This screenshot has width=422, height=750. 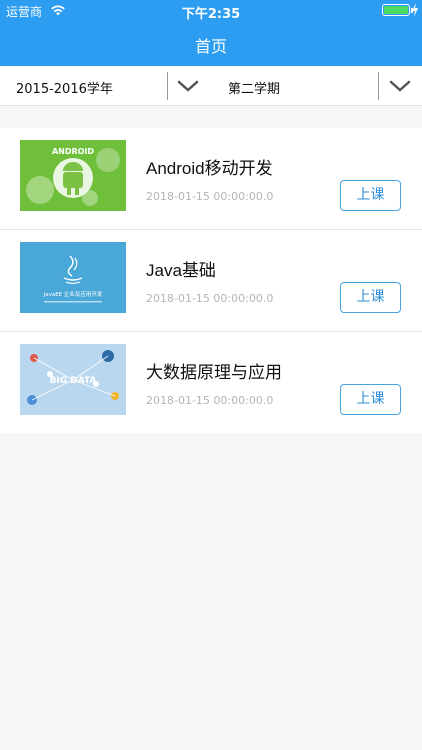 What do you see at coordinates (73, 294) in the screenshot?
I see `thumb-text: JavaEE 企业及应用开发` at bounding box center [73, 294].